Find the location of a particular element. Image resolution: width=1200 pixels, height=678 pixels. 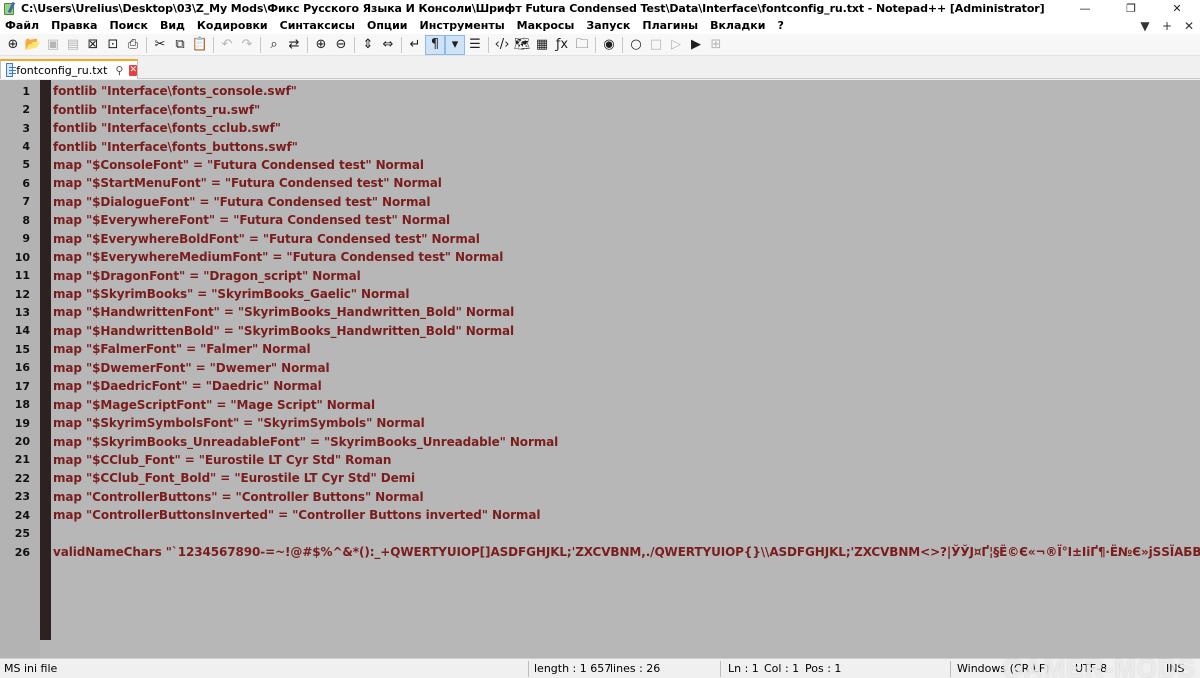

play-macro-icon: ▷ is located at coordinates (676, 45).